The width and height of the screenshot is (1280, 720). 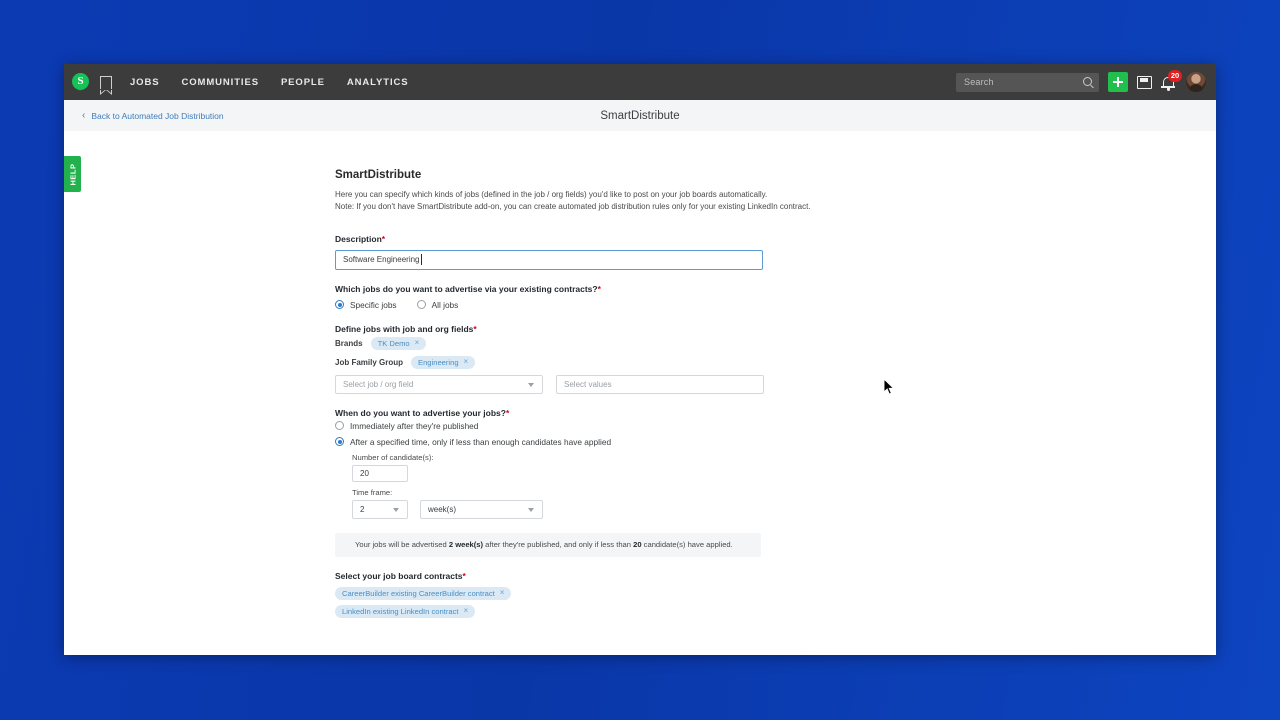 I want to click on radio-label: Specific jobs, so click(x=373, y=304).